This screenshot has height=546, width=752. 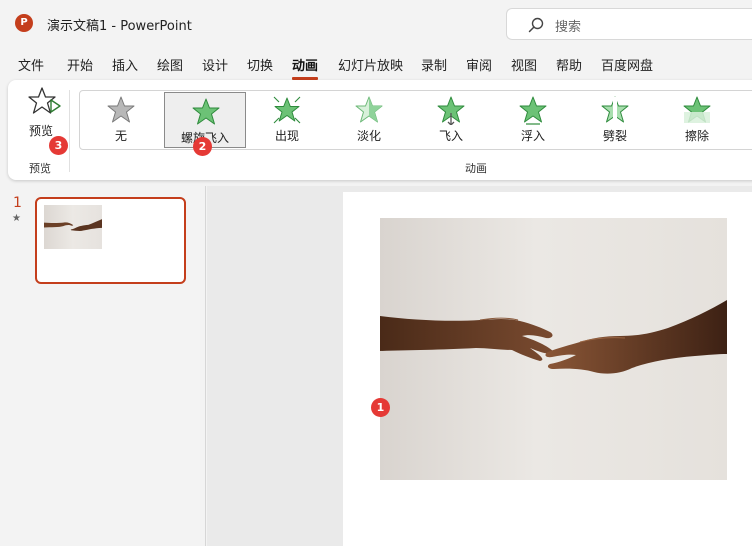 What do you see at coordinates (536, 25) in the screenshot?
I see `search-icon` at bounding box center [536, 25].